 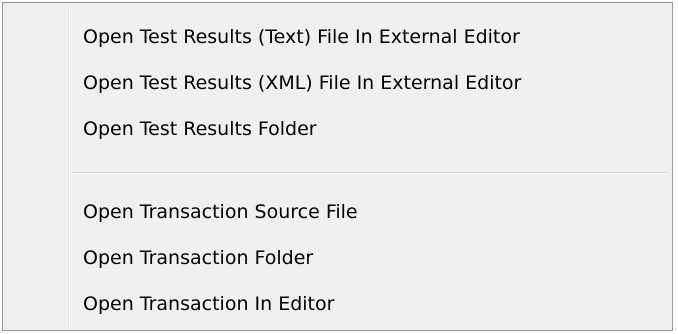 I want to click on menu-item-open-transaction-in-editor: Open Transaction In Editor, so click(x=337, y=304).